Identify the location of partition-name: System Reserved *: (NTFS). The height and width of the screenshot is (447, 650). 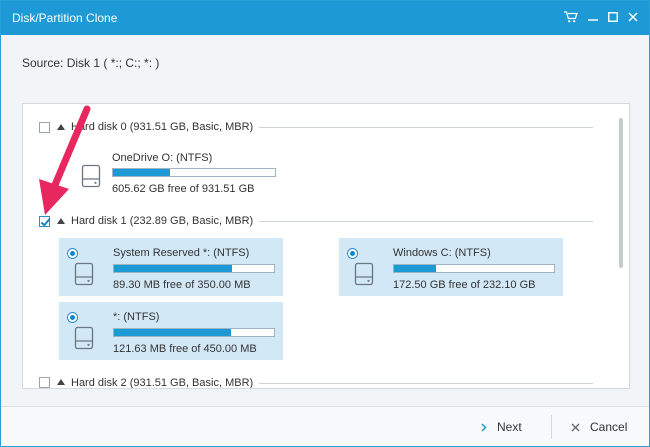
(181, 253).